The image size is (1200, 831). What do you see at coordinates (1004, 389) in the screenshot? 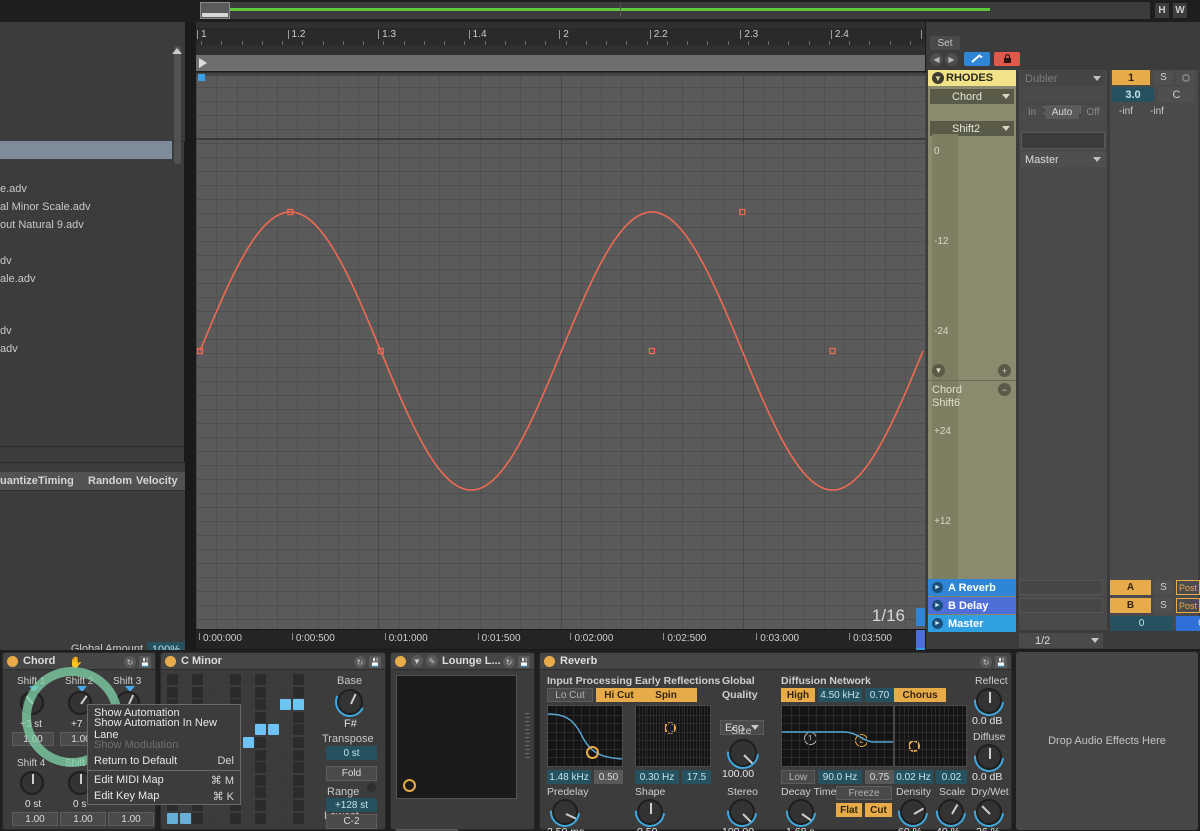
I see `remove-lane-icon: −` at bounding box center [1004, 389].